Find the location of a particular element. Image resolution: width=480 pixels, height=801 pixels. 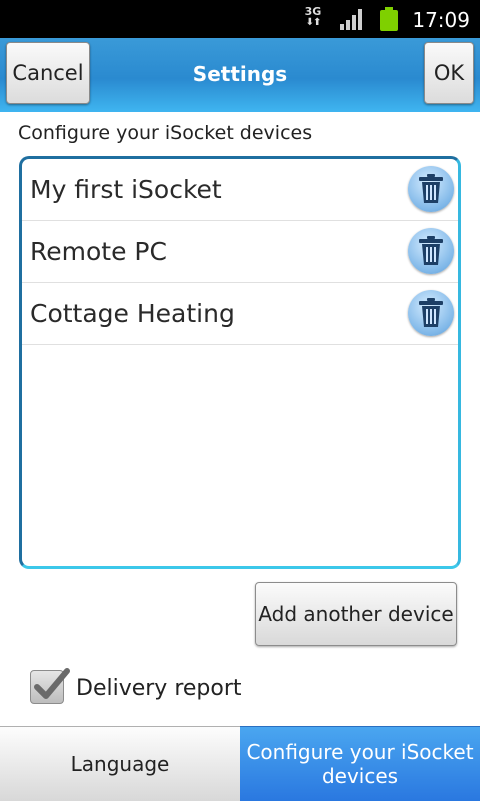

status-bar: 3G ⬇⬆ 17:09 is located at coordinates (240, 19).